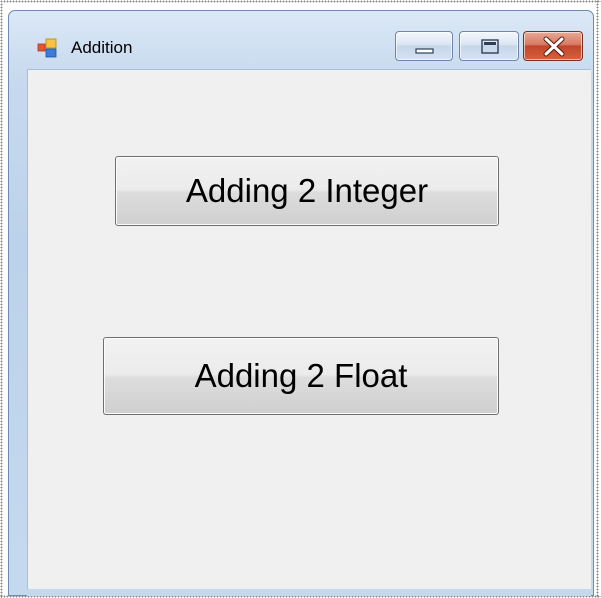 This screenshot has height=598, width=601. I want to click on maximize-button, so click(489, 46).